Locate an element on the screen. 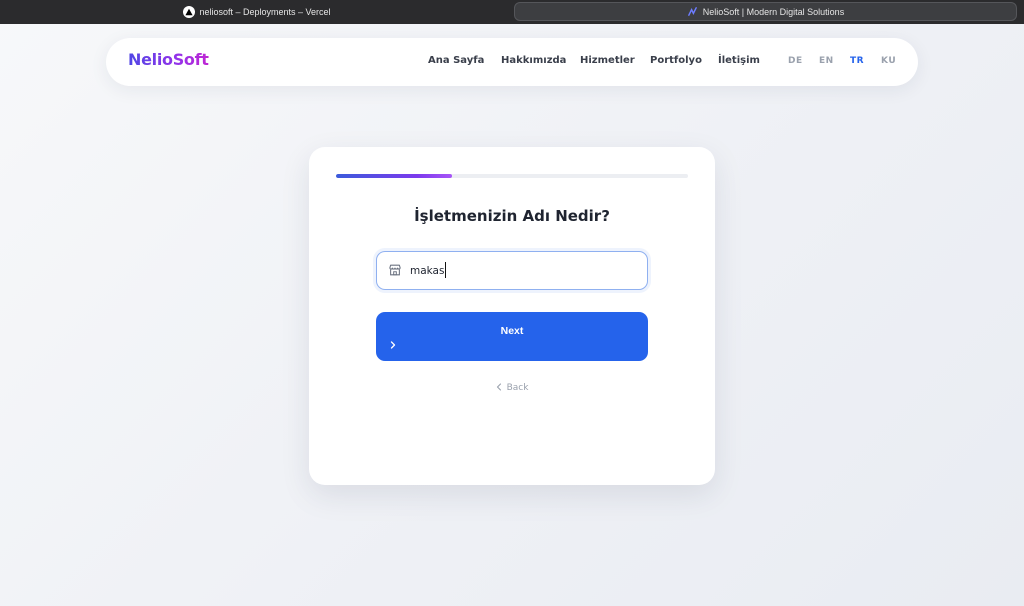 The width and height of the screenshot is (1024, 606). neliosoft-favicon is located at coordinates (693, 12).